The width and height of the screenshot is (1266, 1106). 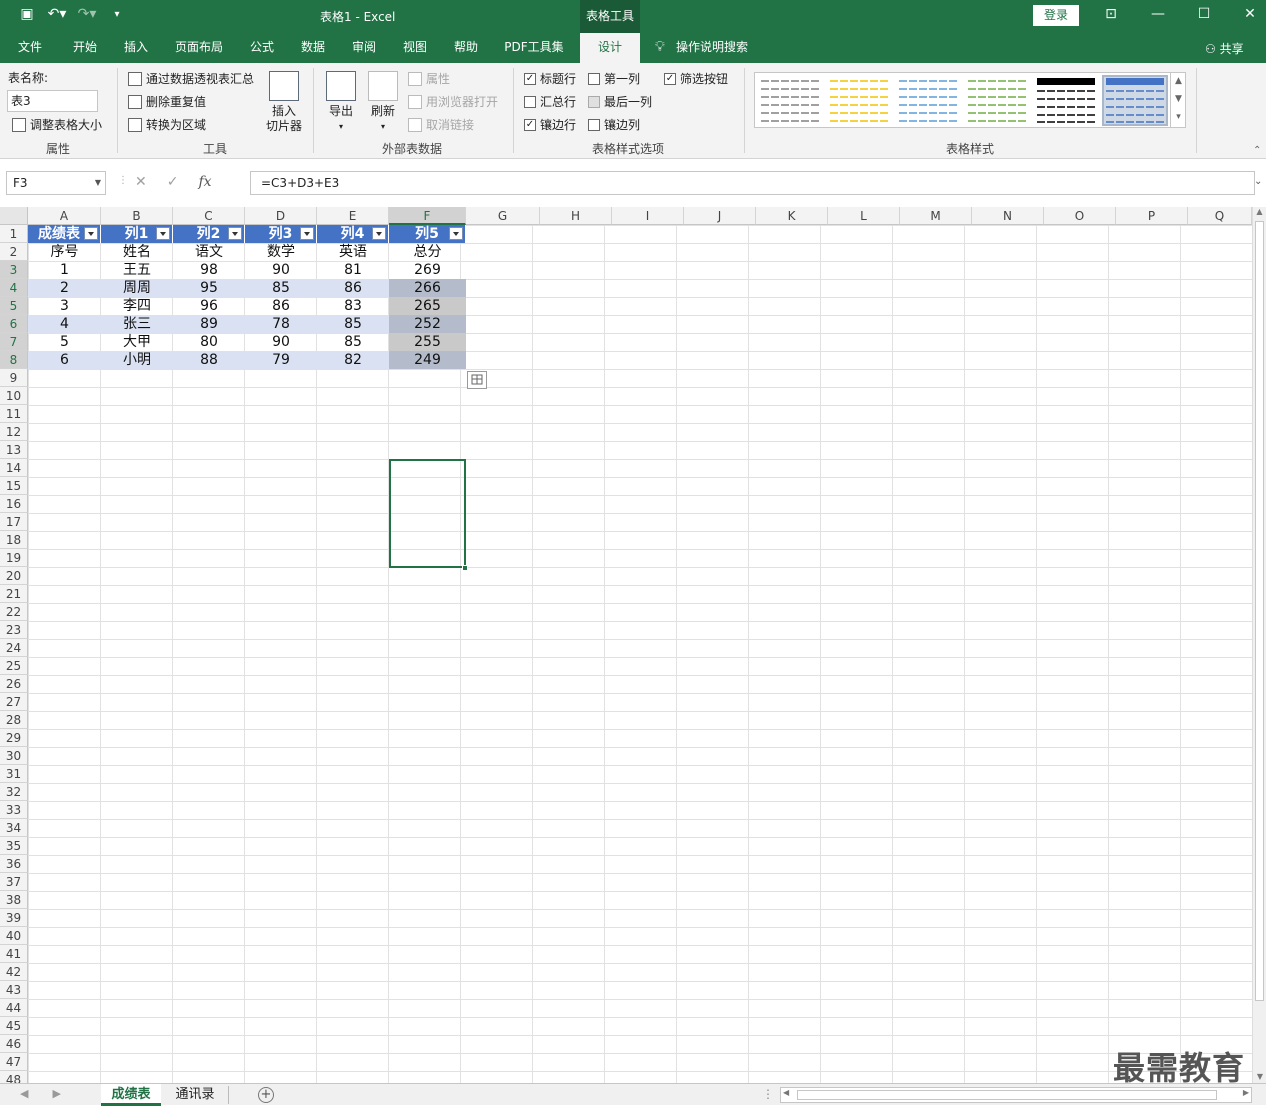 What do you see at coordinates (14, 684) in the screenshot?
I see `row-header: 26` at bounding box center [14, 684].